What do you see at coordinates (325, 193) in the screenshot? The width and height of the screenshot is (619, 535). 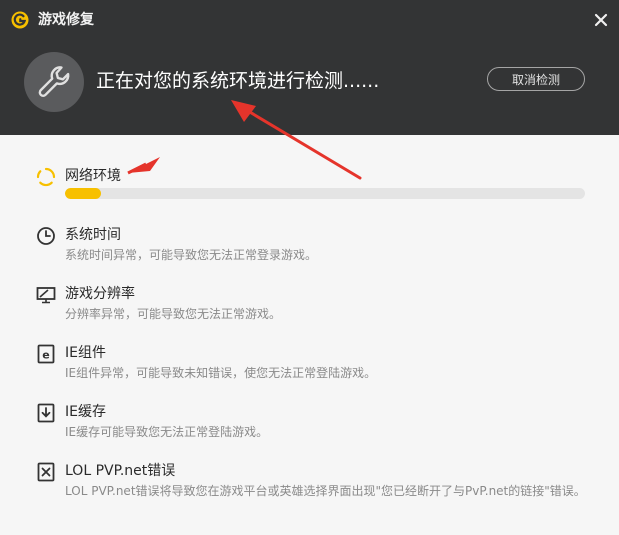 I see `network-progress-bar` at bounding box center [325, 193].